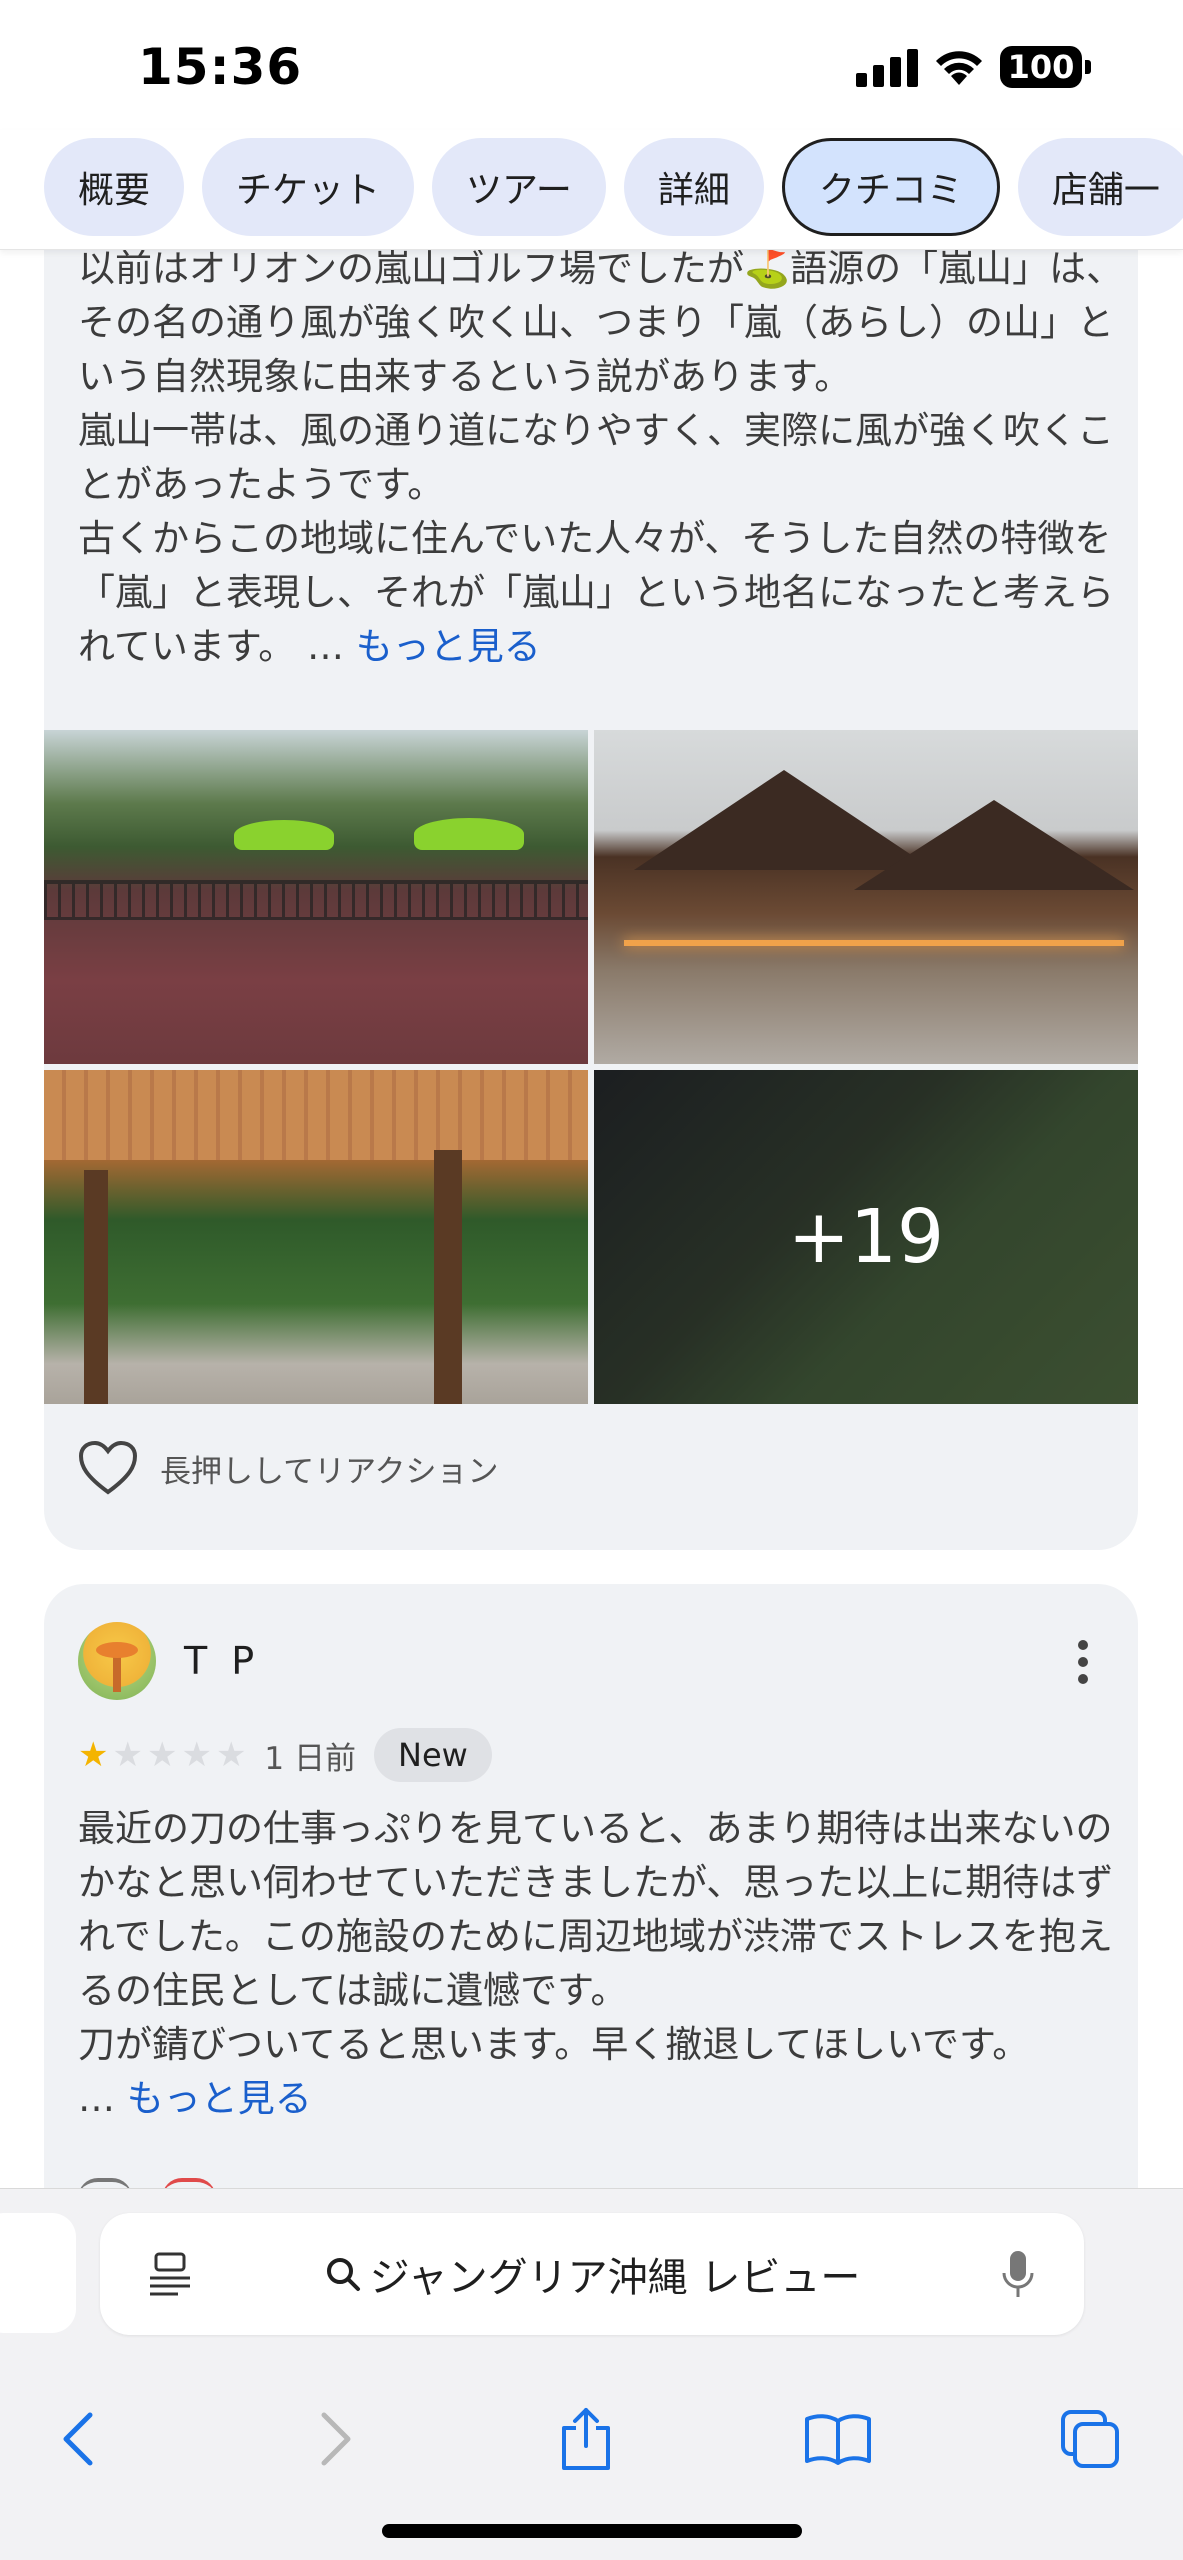 The height and width of the screenshot is (2560, 1183). I want to click on search-query-text: ジャングリア沖縄 レビュー, so click(615, 2278).